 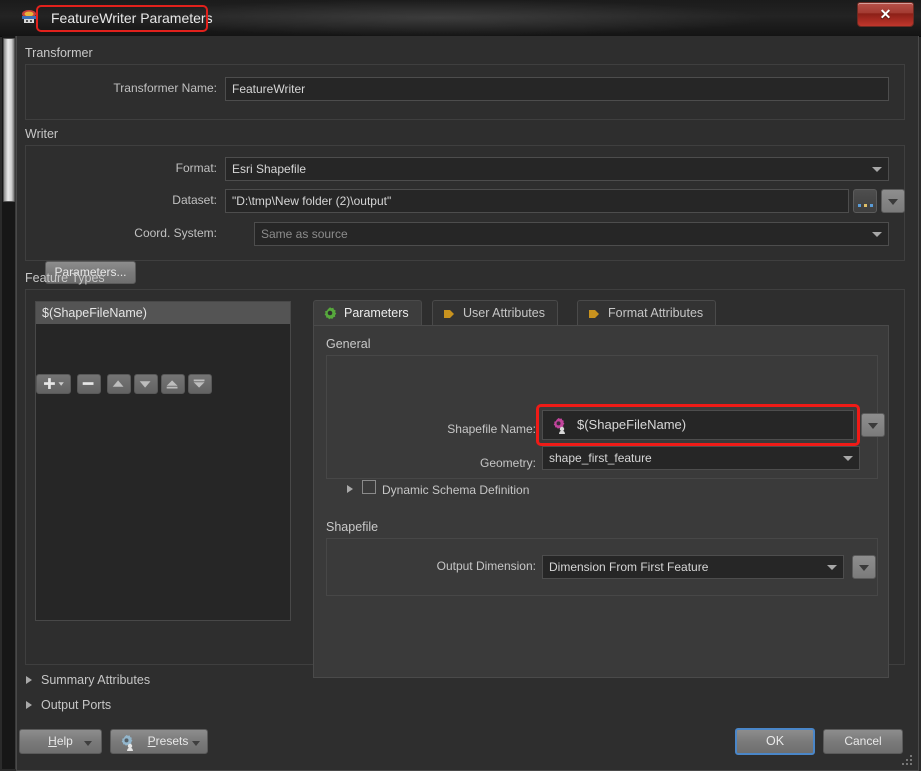 What do you see at coordinates (656, 313) in the screenshot?
I see `tab-format-attributes-label: Format Attributes` at bounding box center [656, 313].